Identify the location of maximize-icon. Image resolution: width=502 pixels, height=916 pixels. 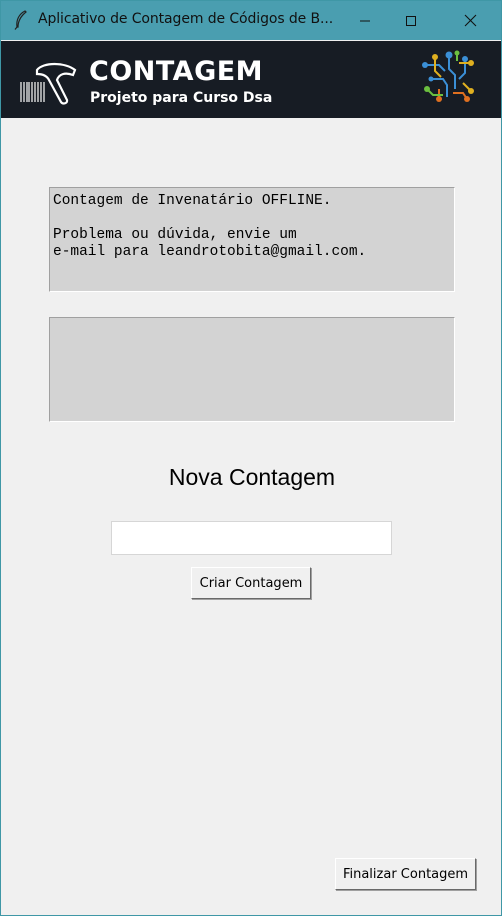
(411, 20).